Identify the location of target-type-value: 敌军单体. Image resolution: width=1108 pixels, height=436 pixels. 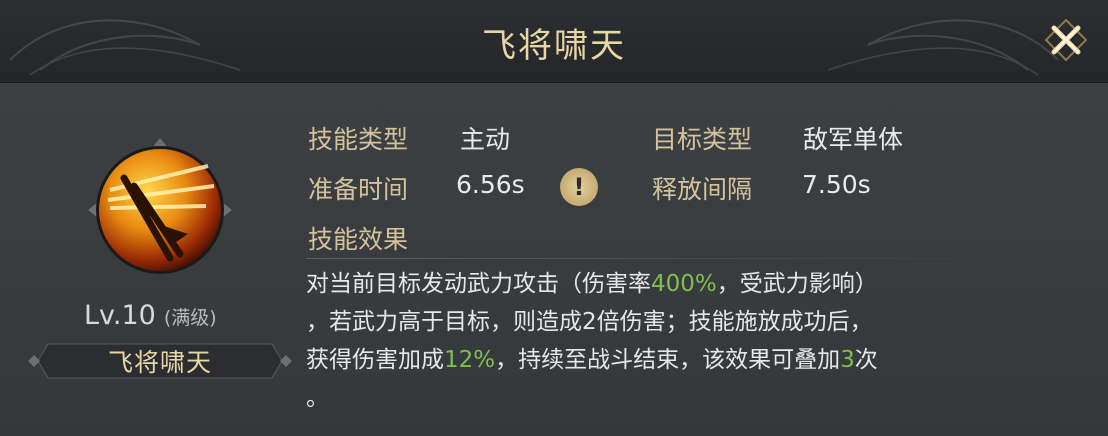
(853, 139).